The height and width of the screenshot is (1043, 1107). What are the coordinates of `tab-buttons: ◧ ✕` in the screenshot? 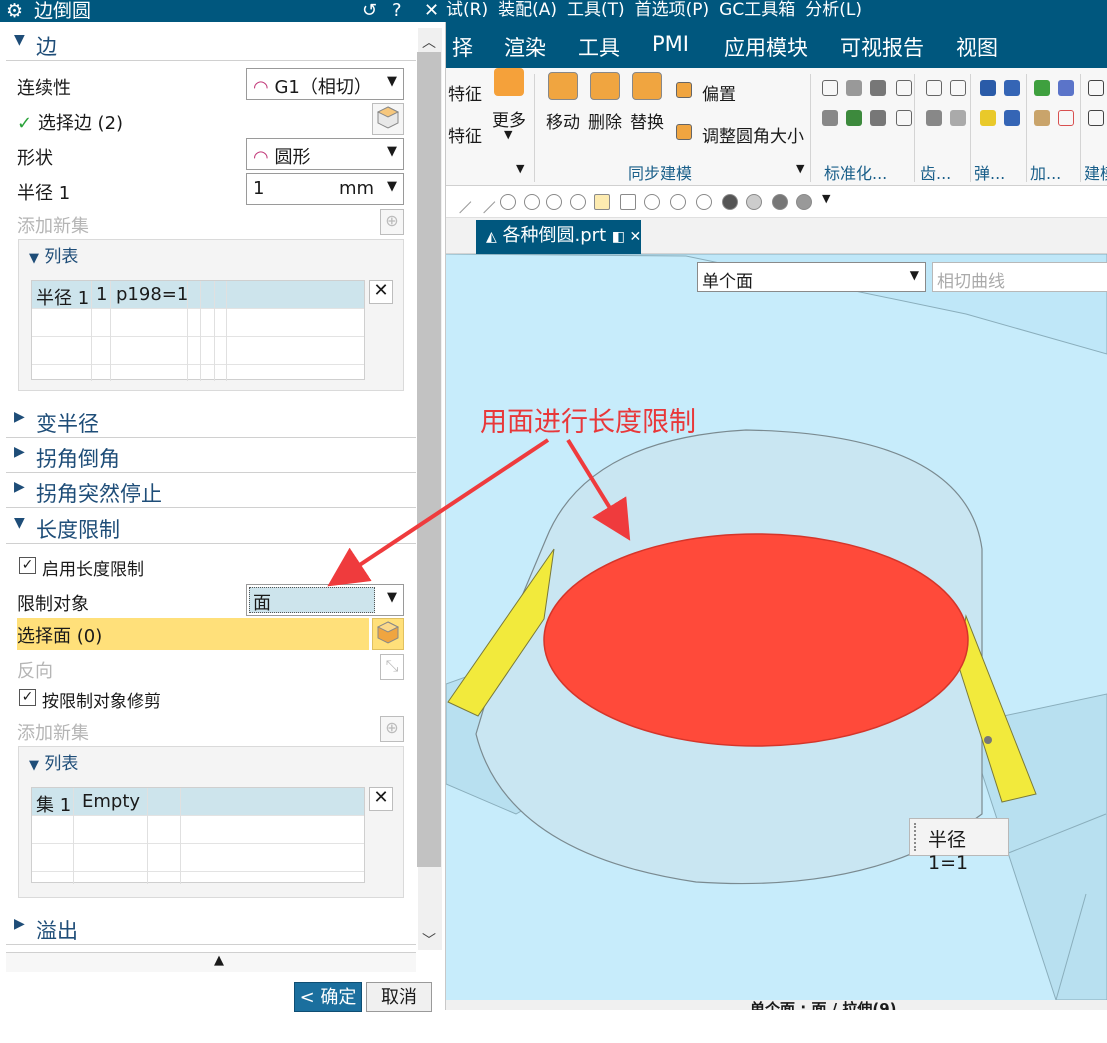 It's located at (626, 237).